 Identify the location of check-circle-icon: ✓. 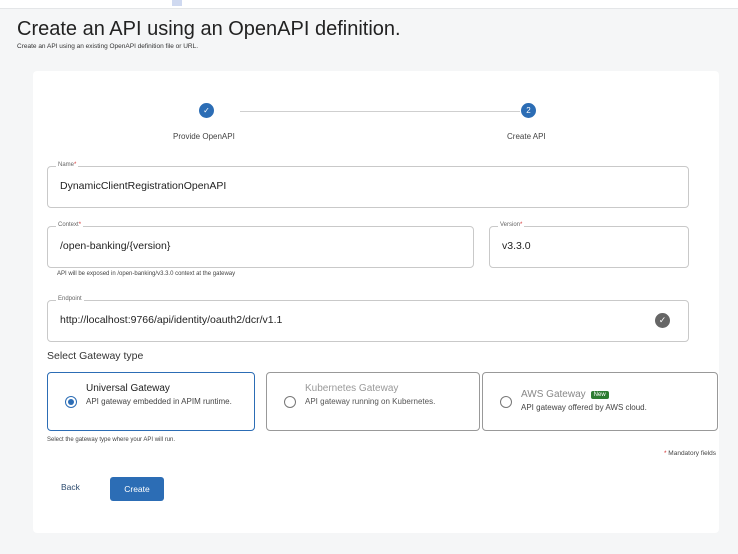
(662, 320).